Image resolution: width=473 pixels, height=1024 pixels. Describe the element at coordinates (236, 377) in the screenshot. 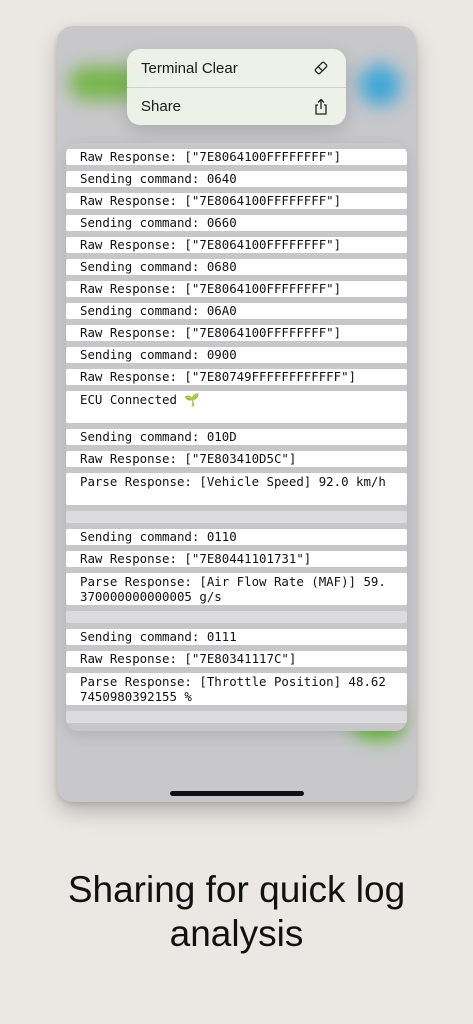

I see `log-row: Raw Response: ["7E80749FFFFFFFFFFFF"]` at that location.